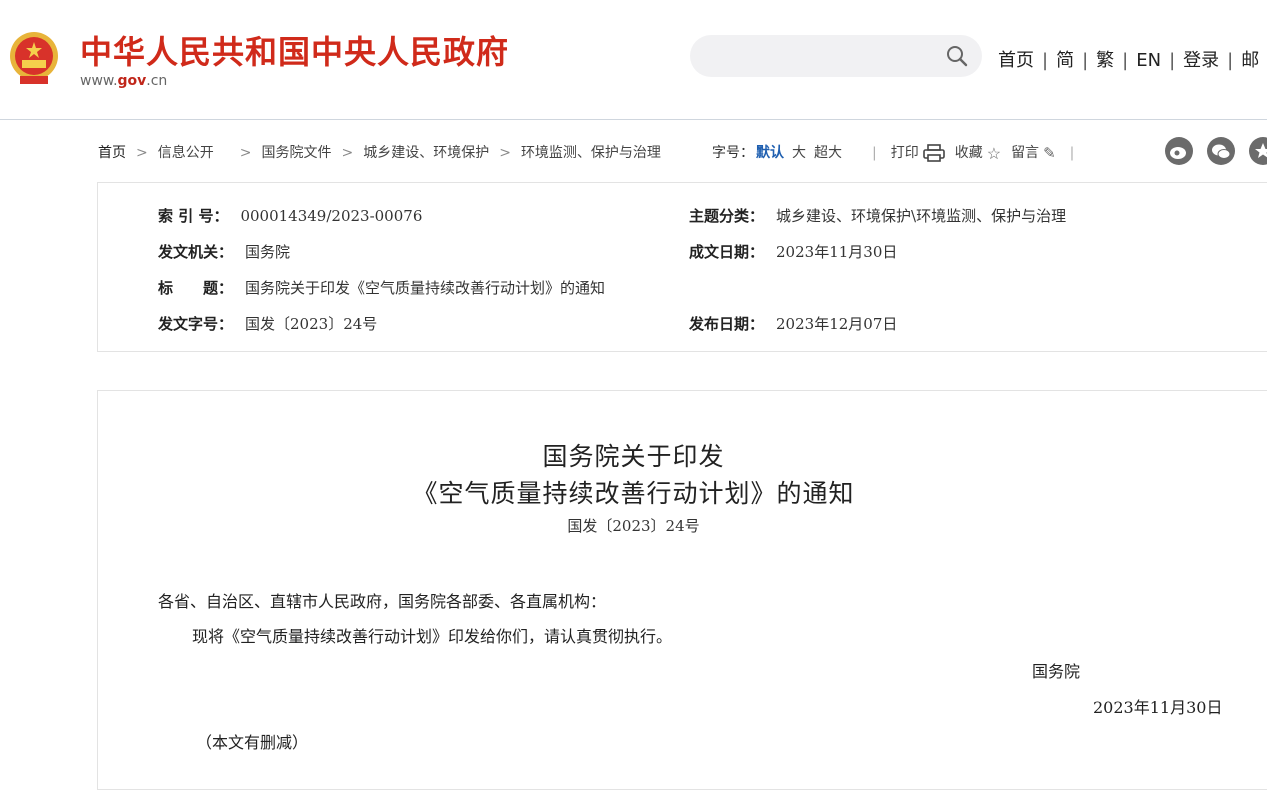  I want to click on top-link-traditional: 繁, so click(1105, 60).